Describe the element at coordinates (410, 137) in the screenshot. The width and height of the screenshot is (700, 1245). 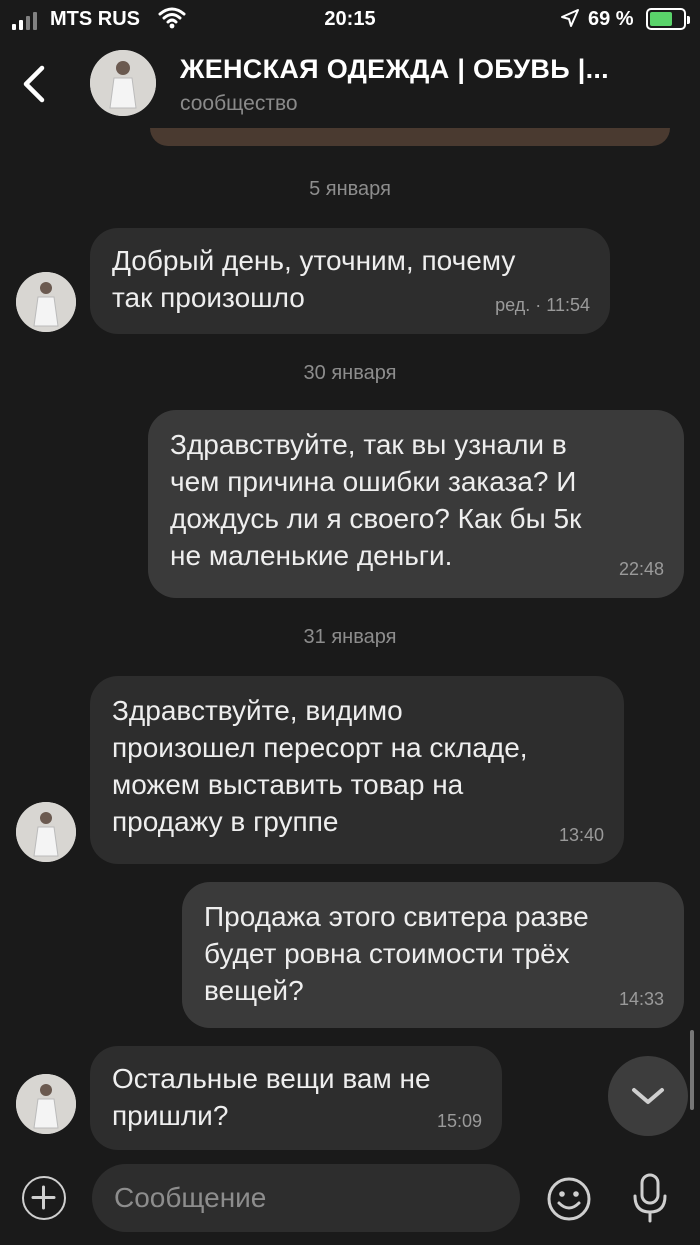
I see `previous-media-attachment` at that location.